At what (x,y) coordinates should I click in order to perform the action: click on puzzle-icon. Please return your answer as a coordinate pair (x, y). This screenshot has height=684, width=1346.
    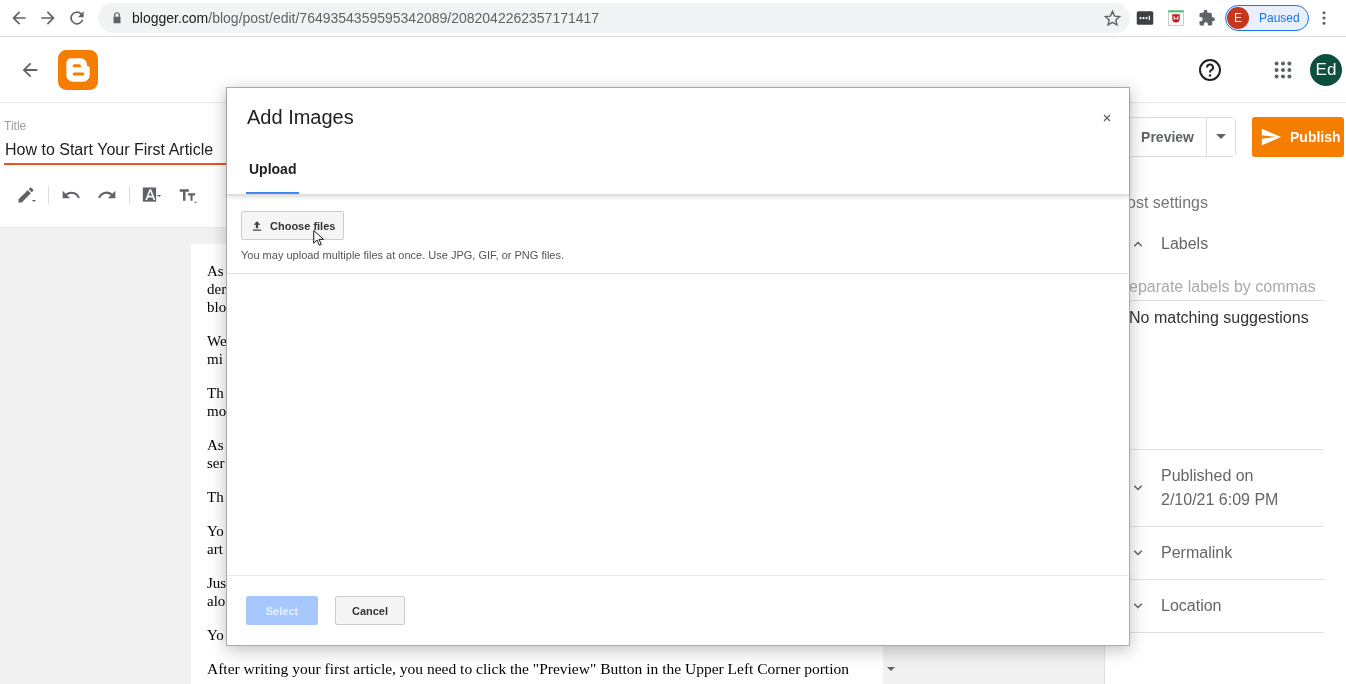
    Looking at the image, I should click on (1207, 18).